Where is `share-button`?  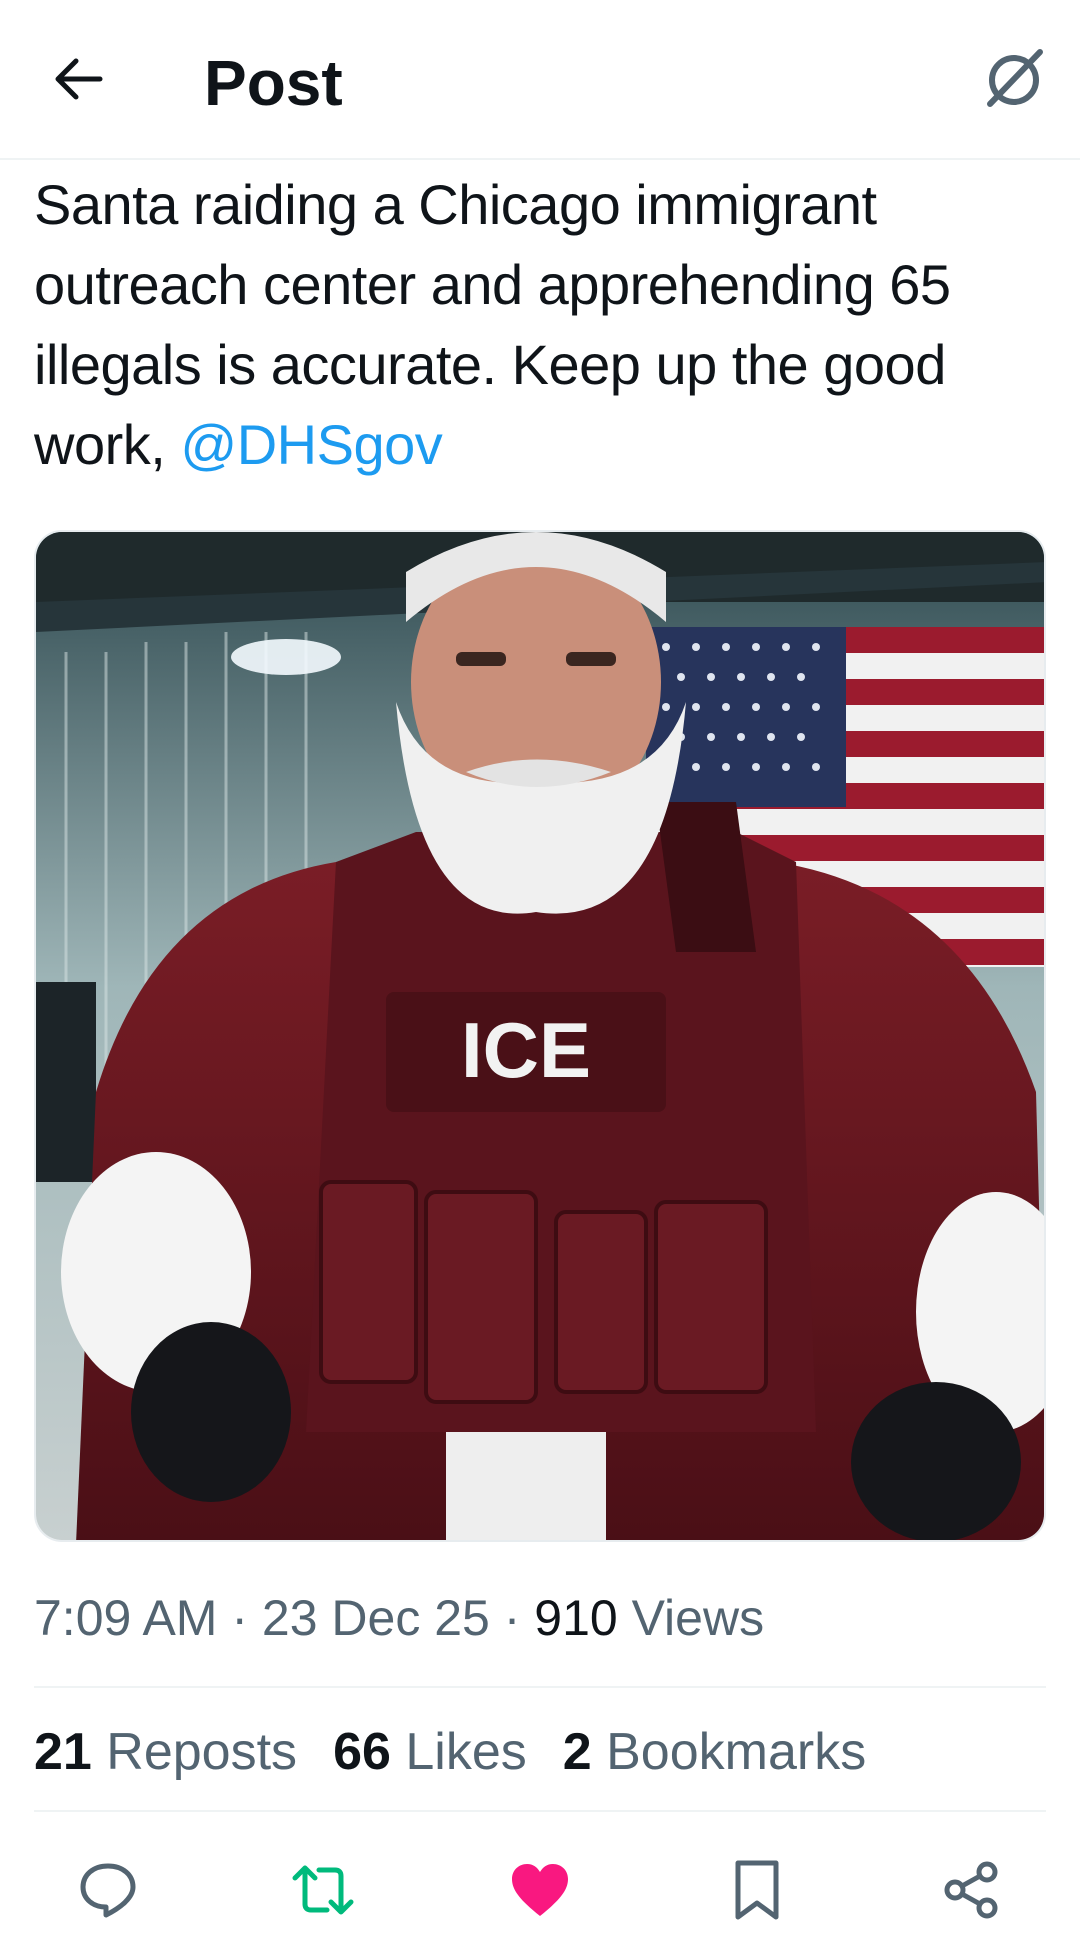 share-button is located at coordinates (971, 1890).